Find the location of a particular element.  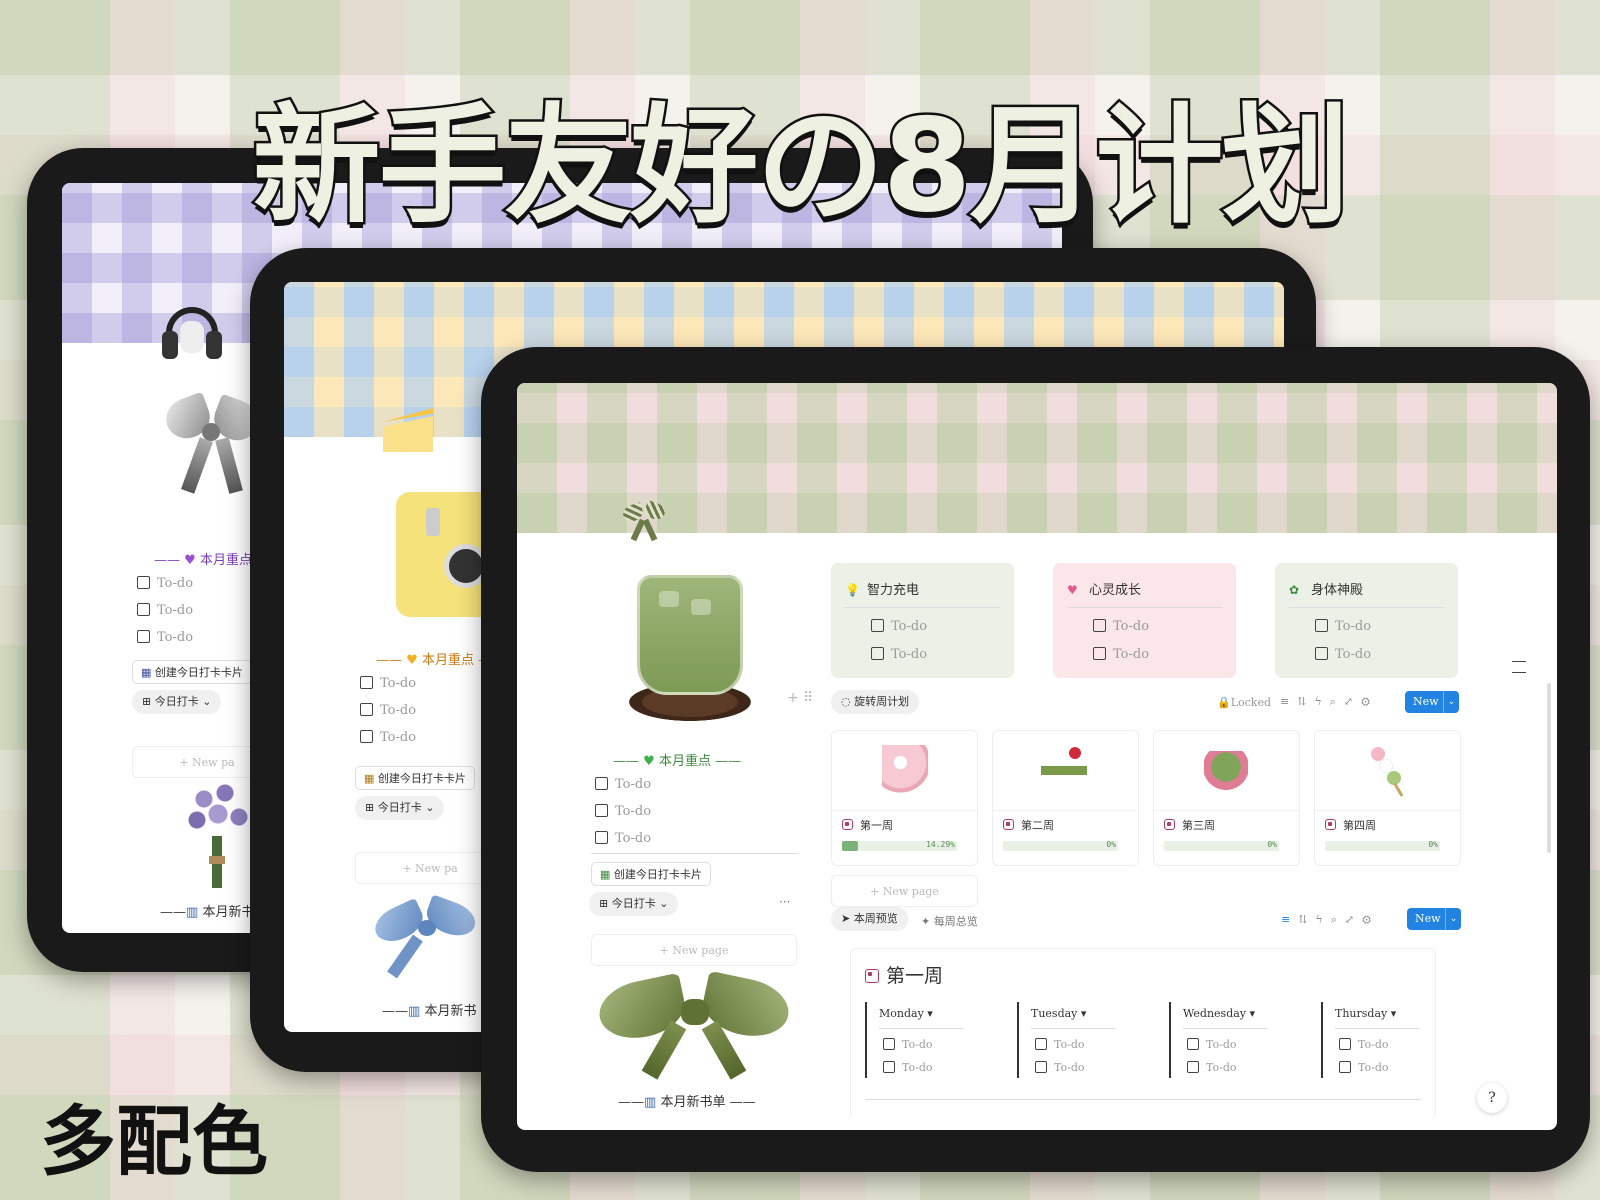

locked-indicator: 🔒Locked is located at coordinates (1244, 702).